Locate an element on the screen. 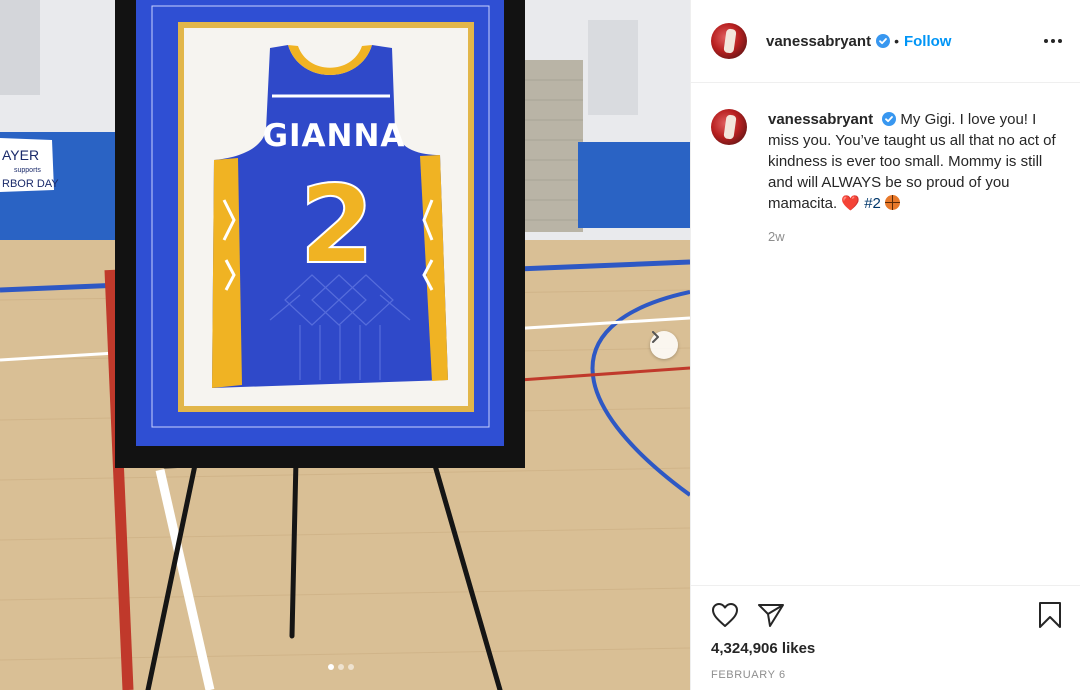 This screenshot has width=1080, height=690. jersey-name: GIANNA is located at coordinates (334, 136).